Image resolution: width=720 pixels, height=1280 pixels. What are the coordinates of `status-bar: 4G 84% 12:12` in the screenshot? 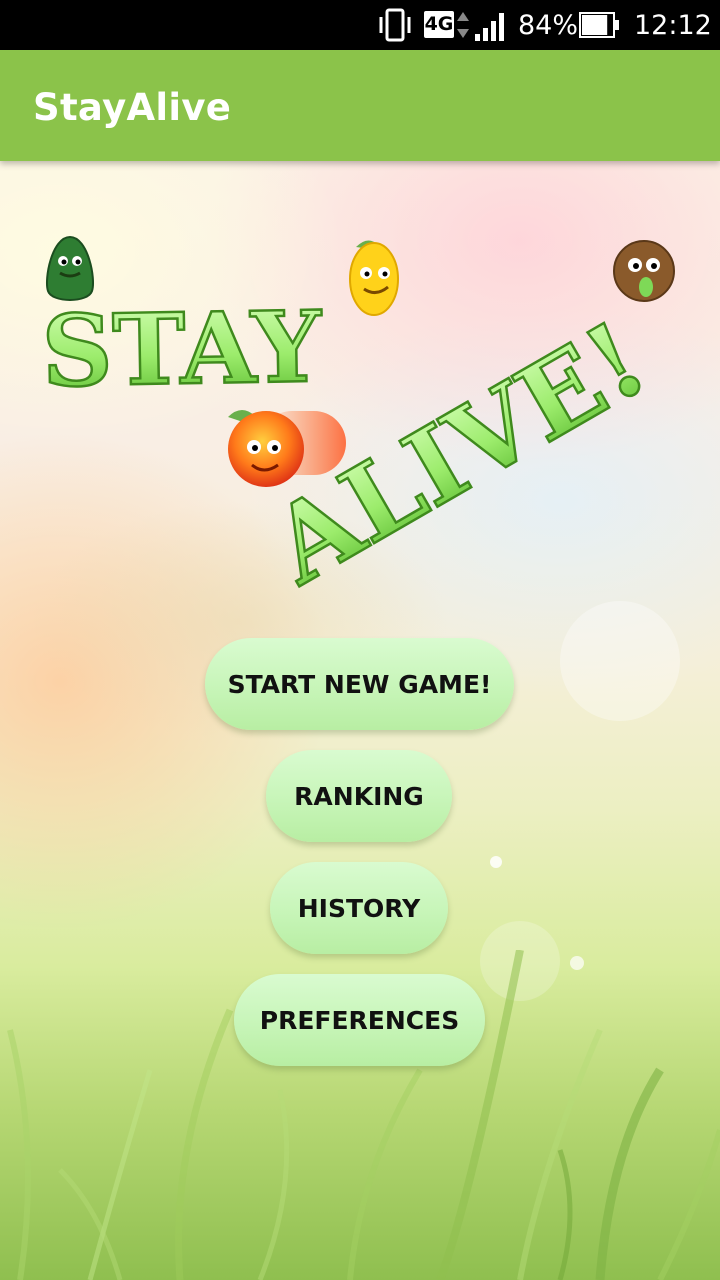 It's located at (360, 25).